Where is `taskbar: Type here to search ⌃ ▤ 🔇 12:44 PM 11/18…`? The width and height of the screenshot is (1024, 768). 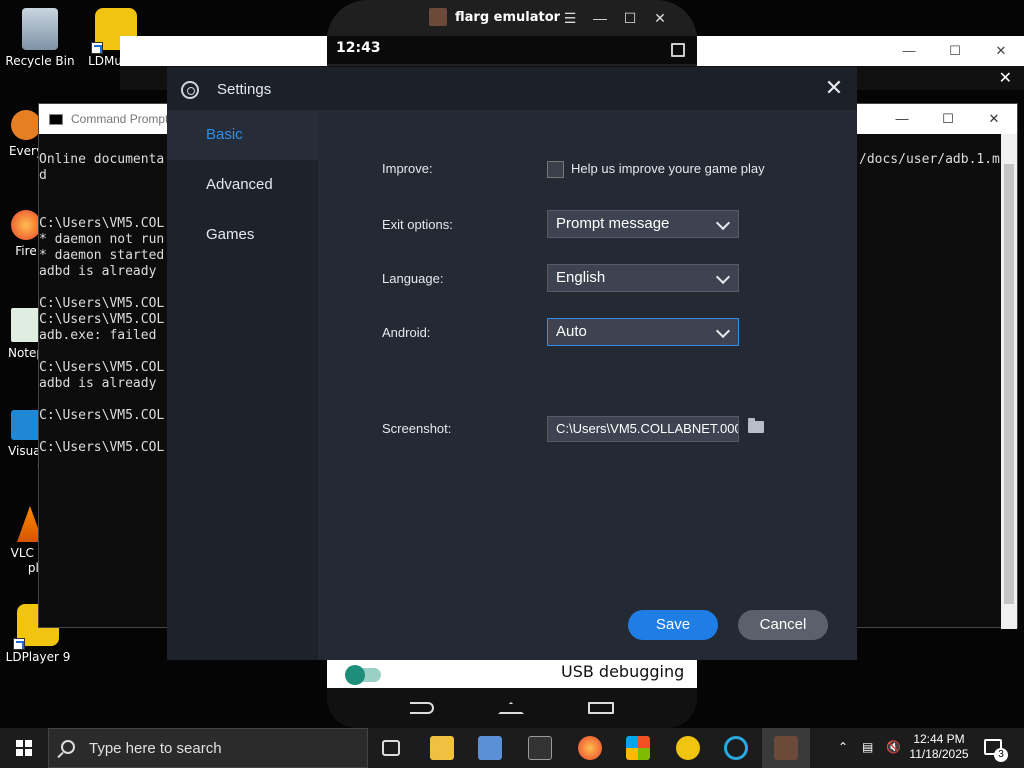 taskbar: Type here to search ⌃ ▤ 🔇 12:44 PM 11/18… is located at coordinates (512, 748).